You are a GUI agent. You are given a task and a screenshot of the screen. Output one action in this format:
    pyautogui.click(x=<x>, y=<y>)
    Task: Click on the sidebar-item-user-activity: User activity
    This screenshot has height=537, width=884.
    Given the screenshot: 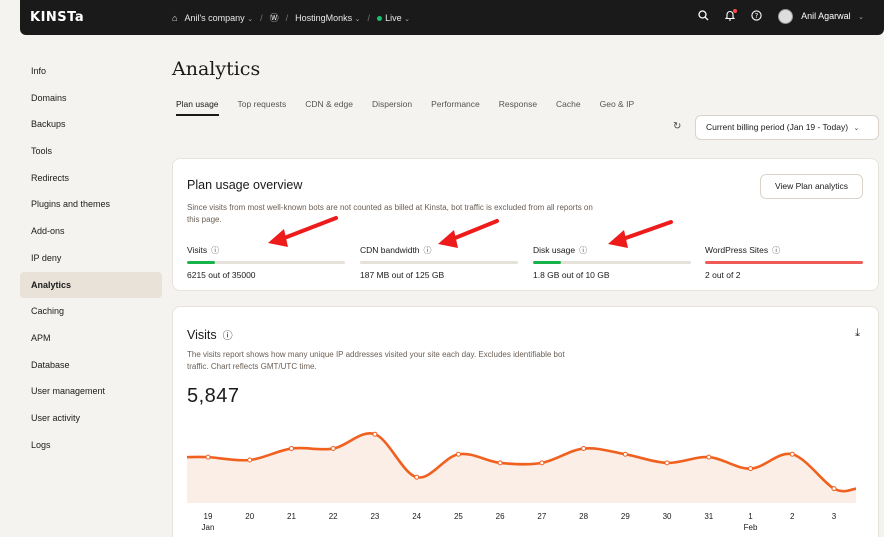 What is the action you would take?
    pyautogui.click(x=91, y=418)
    